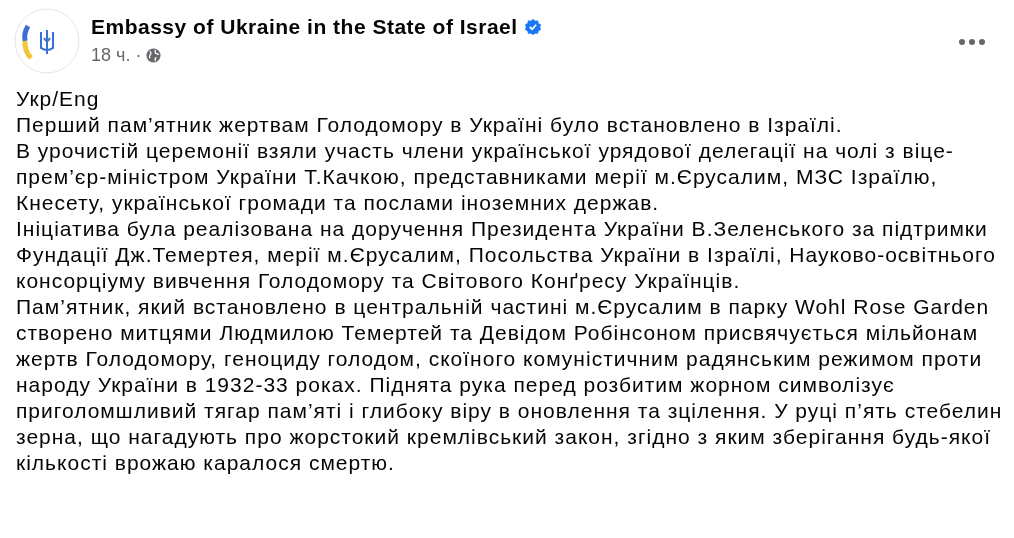  What do you see at coordinates (111, 55) in the screenshot?
I see `post-time: 18 ч.` at bounding box center [111, 55].